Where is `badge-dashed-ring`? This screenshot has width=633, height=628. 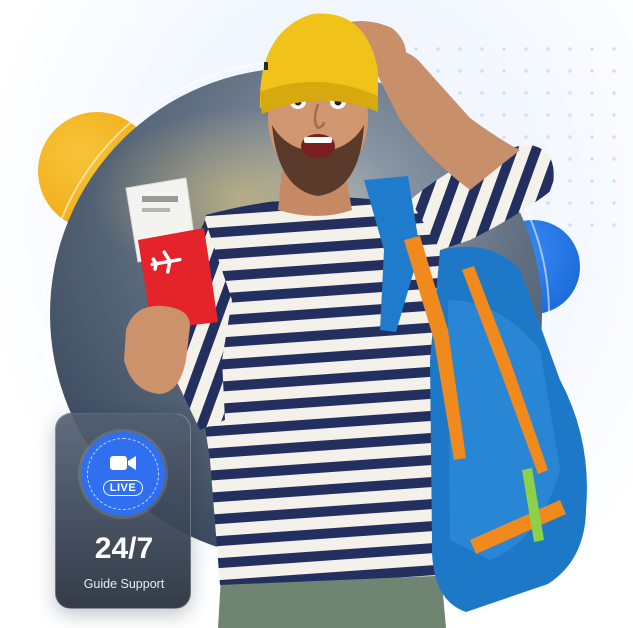 badge-dashed-ring is located at coordinates (123, 474).